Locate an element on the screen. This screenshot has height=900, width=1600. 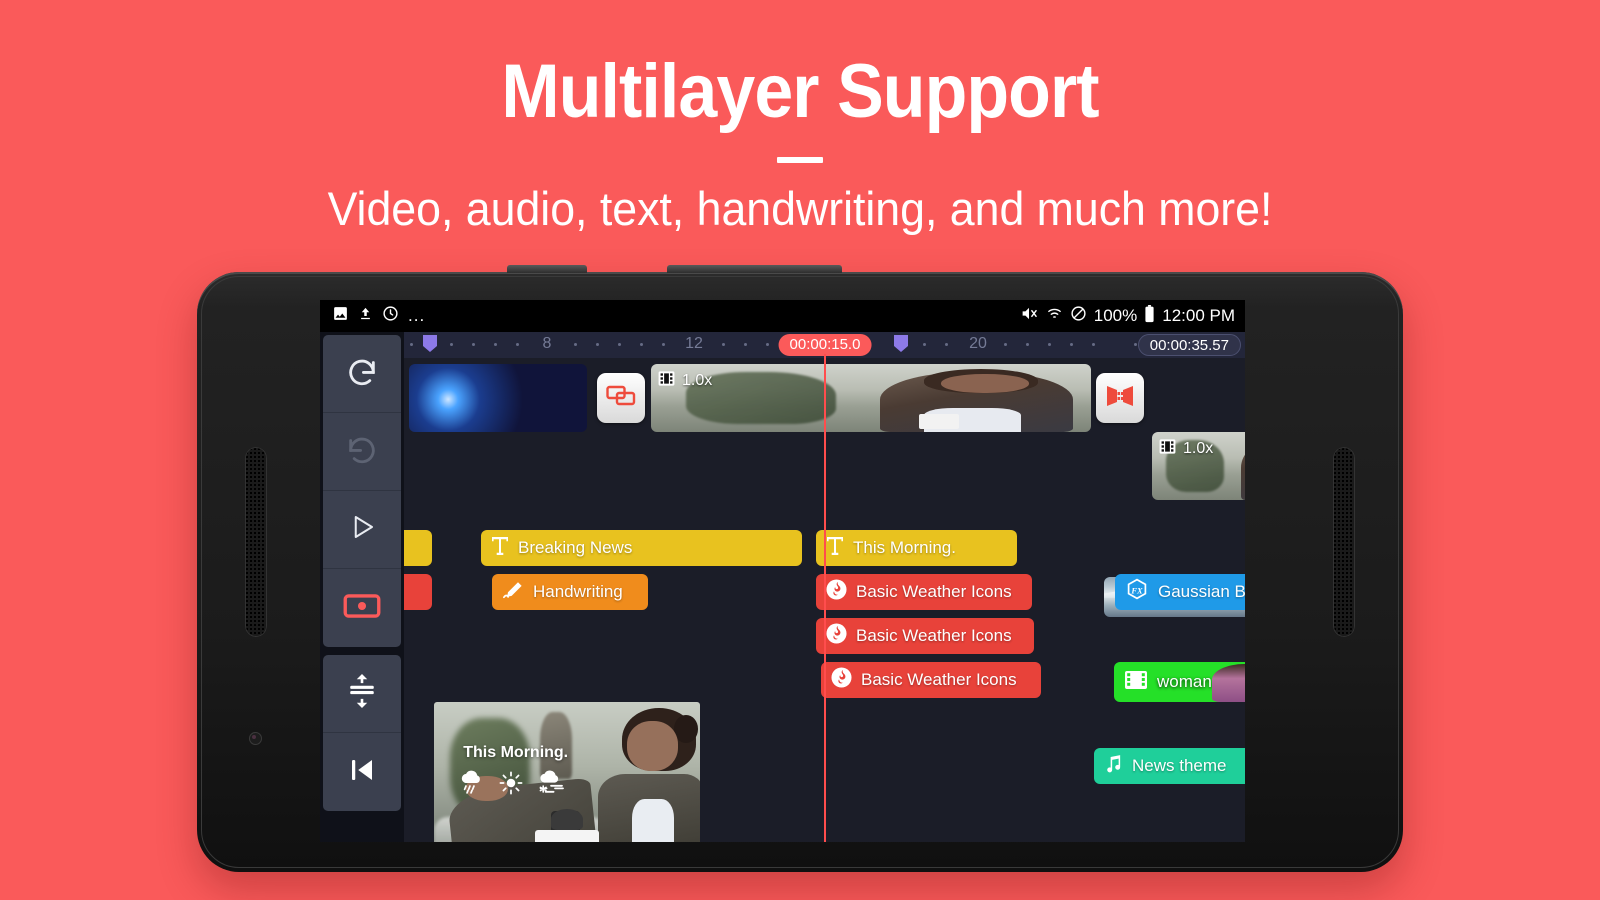
transition-3d-icon is located at coordinates (1120, 398).